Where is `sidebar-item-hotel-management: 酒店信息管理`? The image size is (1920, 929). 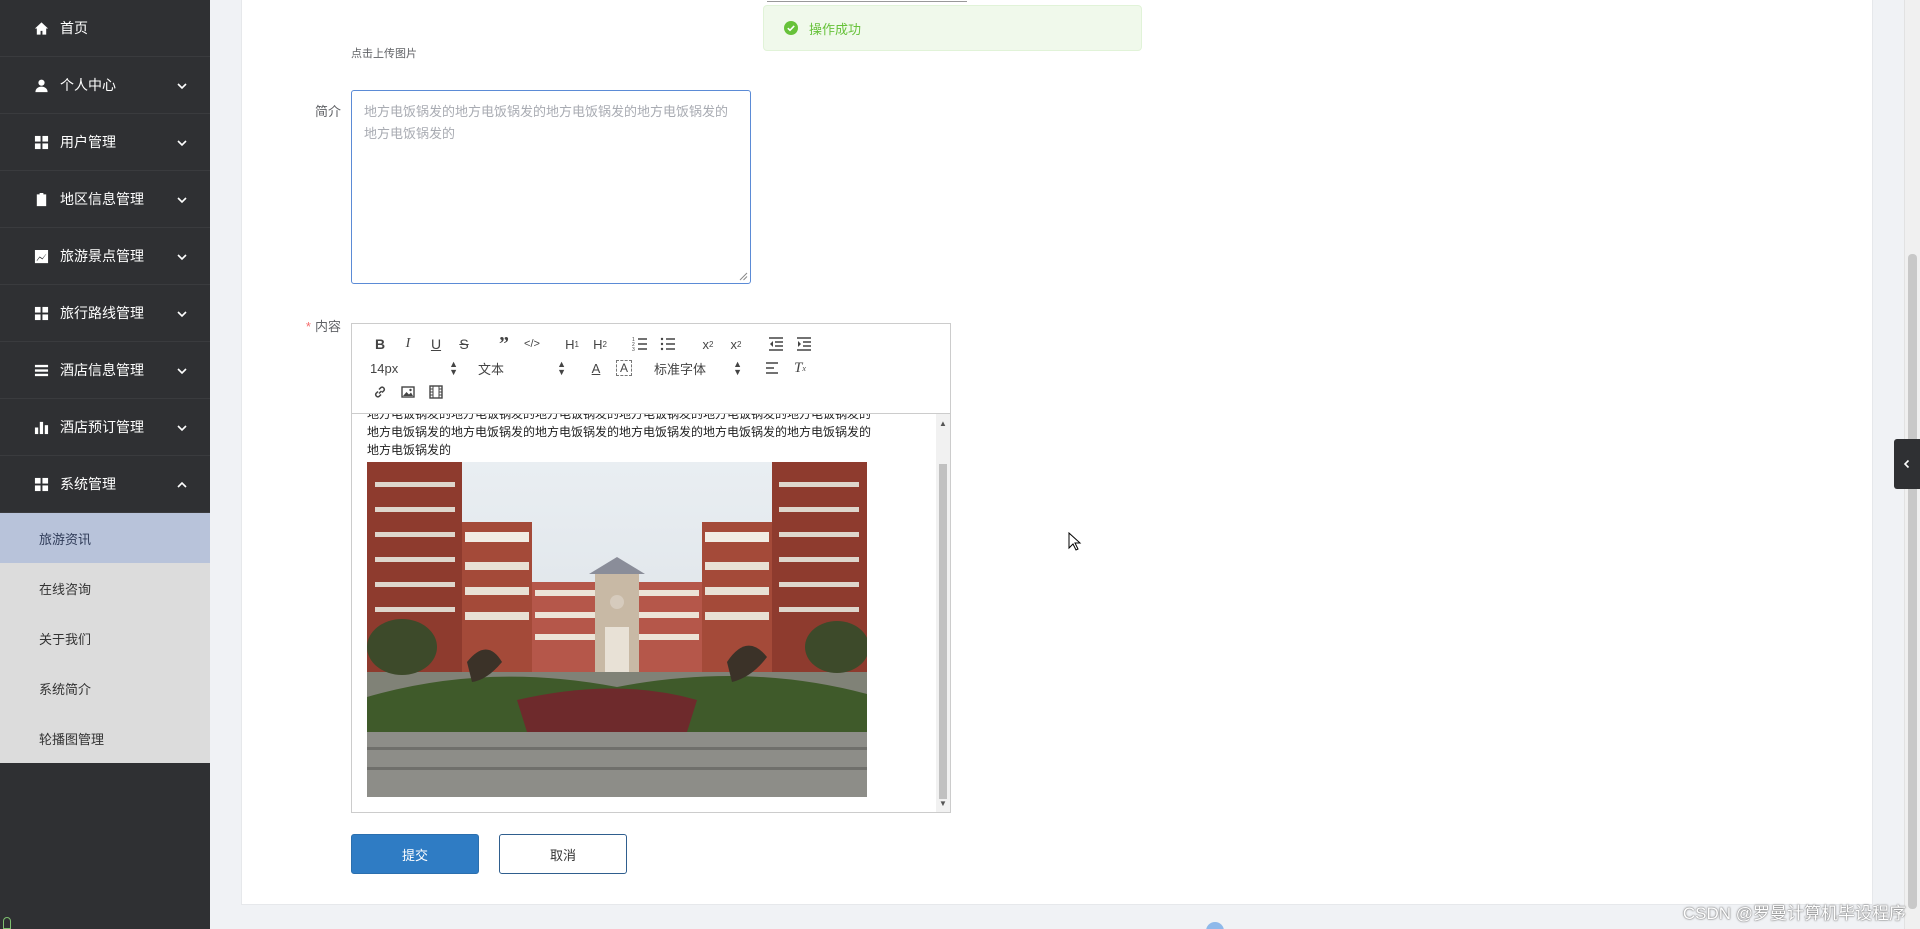 sidebar-item-hotel-management: 酒店信息管理 is located at coordinates (105, 370).